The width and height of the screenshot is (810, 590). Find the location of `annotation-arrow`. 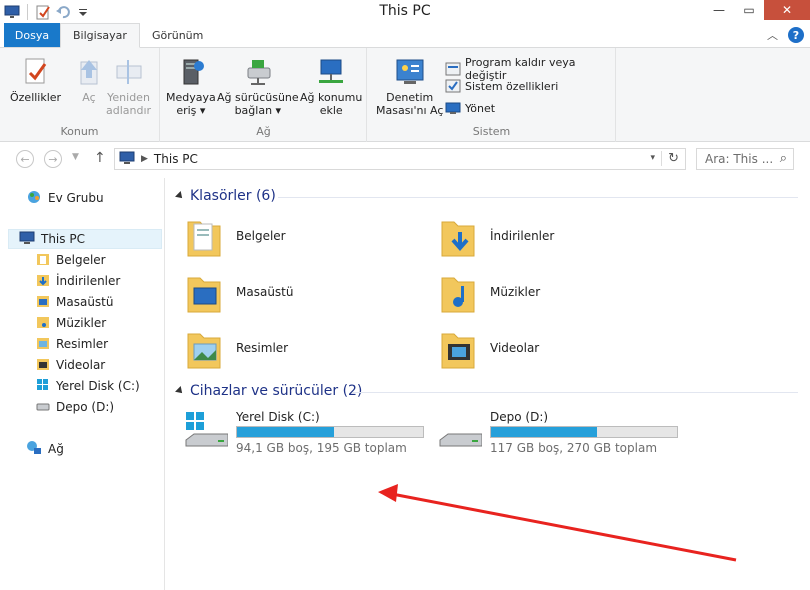

annotation-arrow is located at coordinates (557, 523).